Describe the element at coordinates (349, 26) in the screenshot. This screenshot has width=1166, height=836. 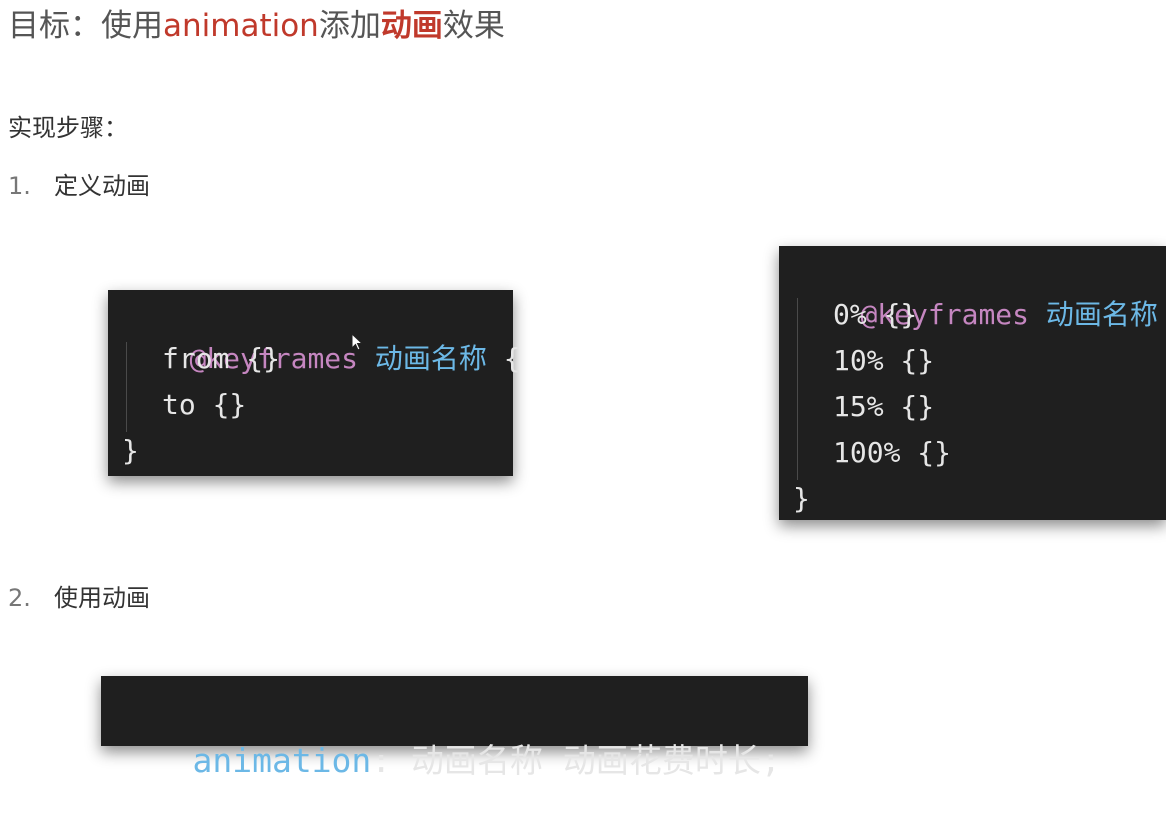
I see `title-middle: 添加` at that location.